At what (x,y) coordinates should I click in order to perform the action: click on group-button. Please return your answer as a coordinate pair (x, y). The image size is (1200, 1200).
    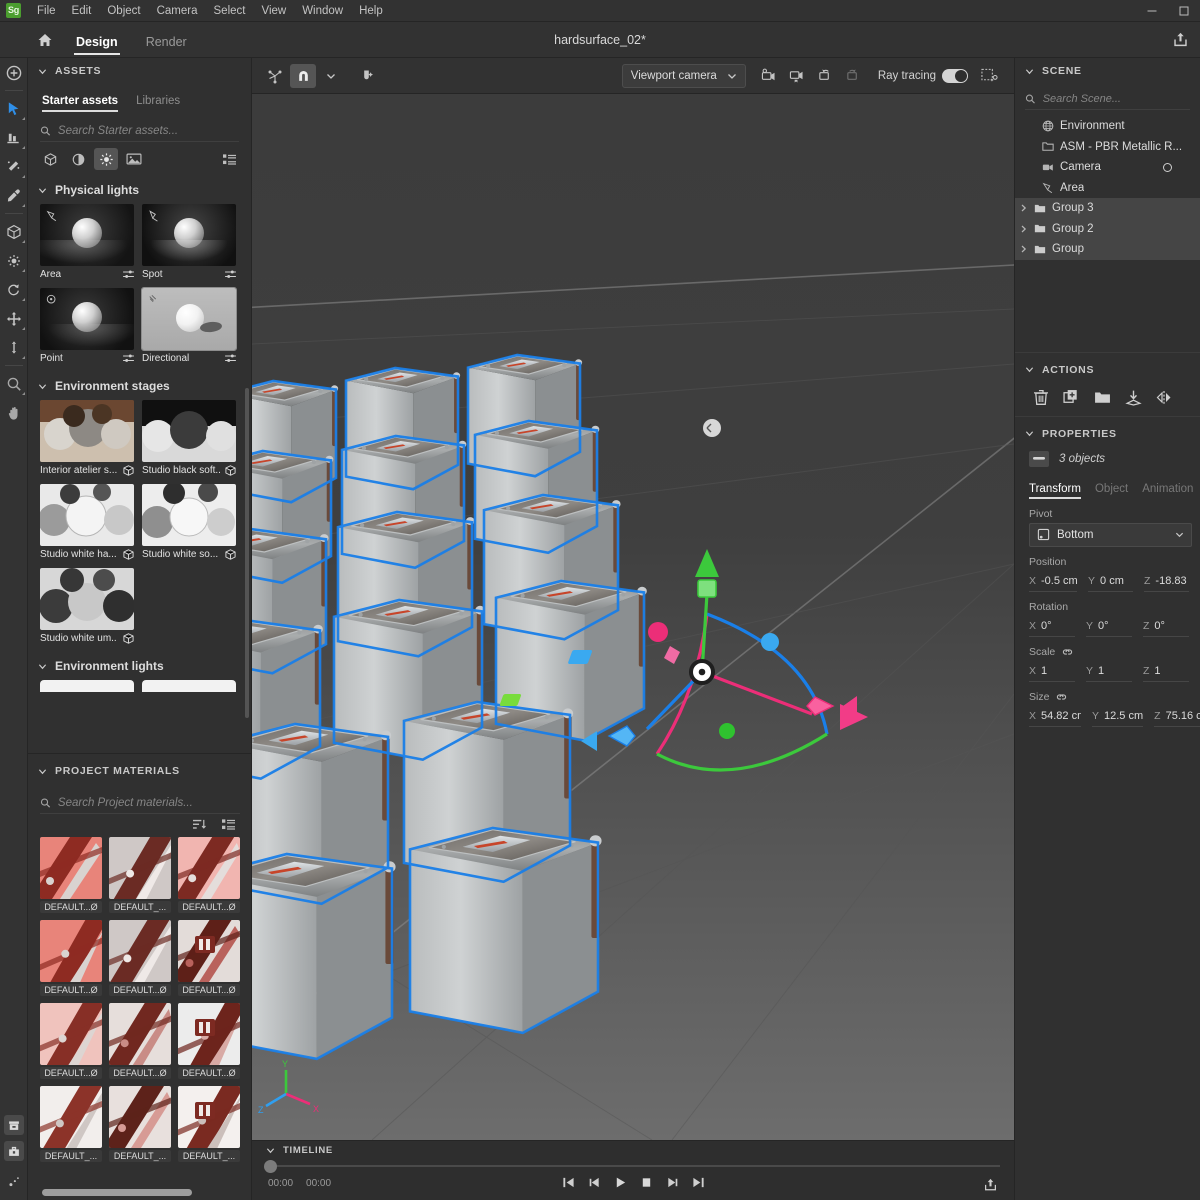
    Looking at the image, I should click on (1102, 397).